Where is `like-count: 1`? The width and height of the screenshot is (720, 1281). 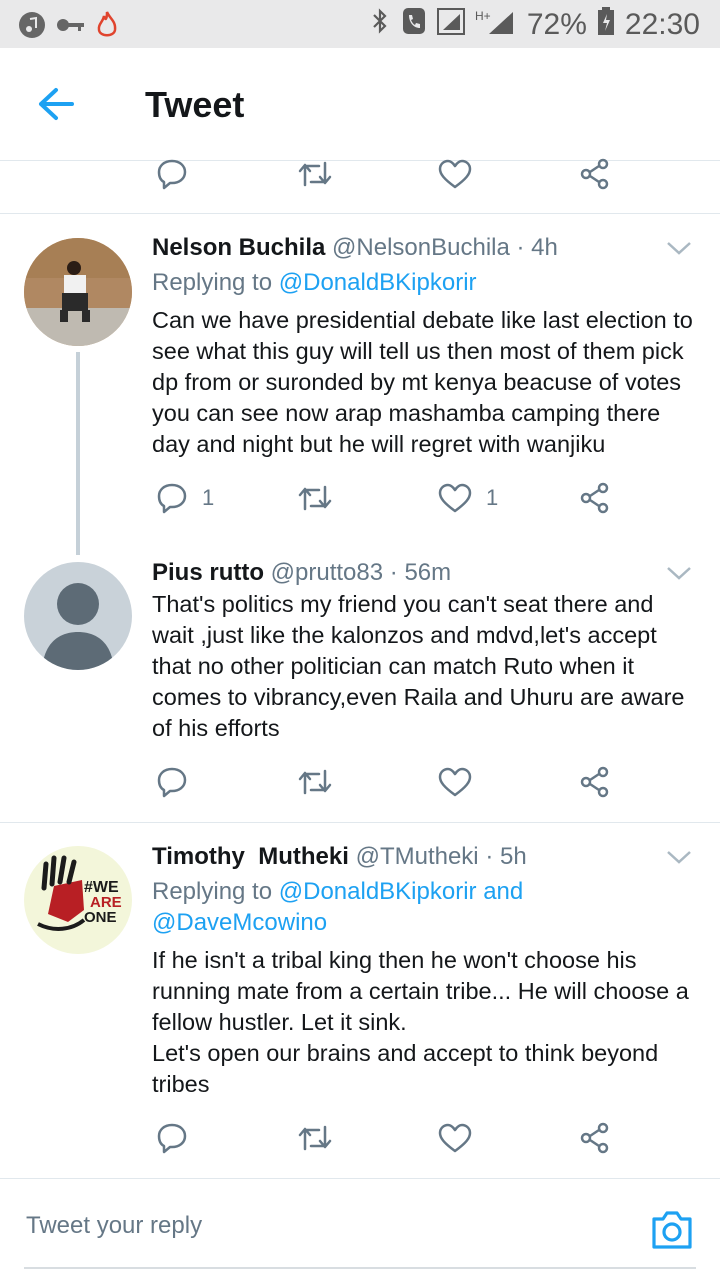
like-count: 1 is located at coordinates (492, 497).